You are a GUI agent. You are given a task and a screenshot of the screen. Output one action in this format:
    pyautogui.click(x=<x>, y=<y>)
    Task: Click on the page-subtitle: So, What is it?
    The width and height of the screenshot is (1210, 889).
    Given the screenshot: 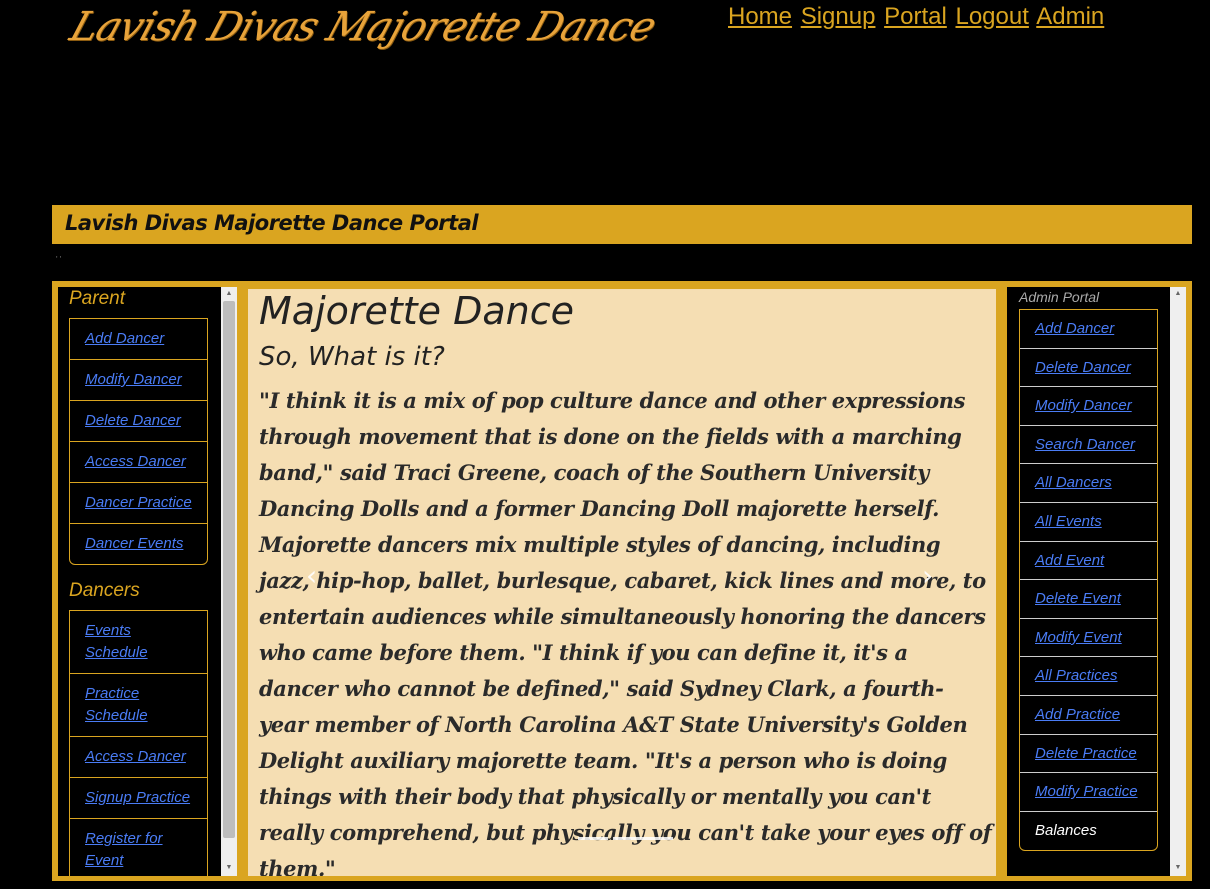 What is the action you would take?
    pyautogui.click(x=352, y=357)
    